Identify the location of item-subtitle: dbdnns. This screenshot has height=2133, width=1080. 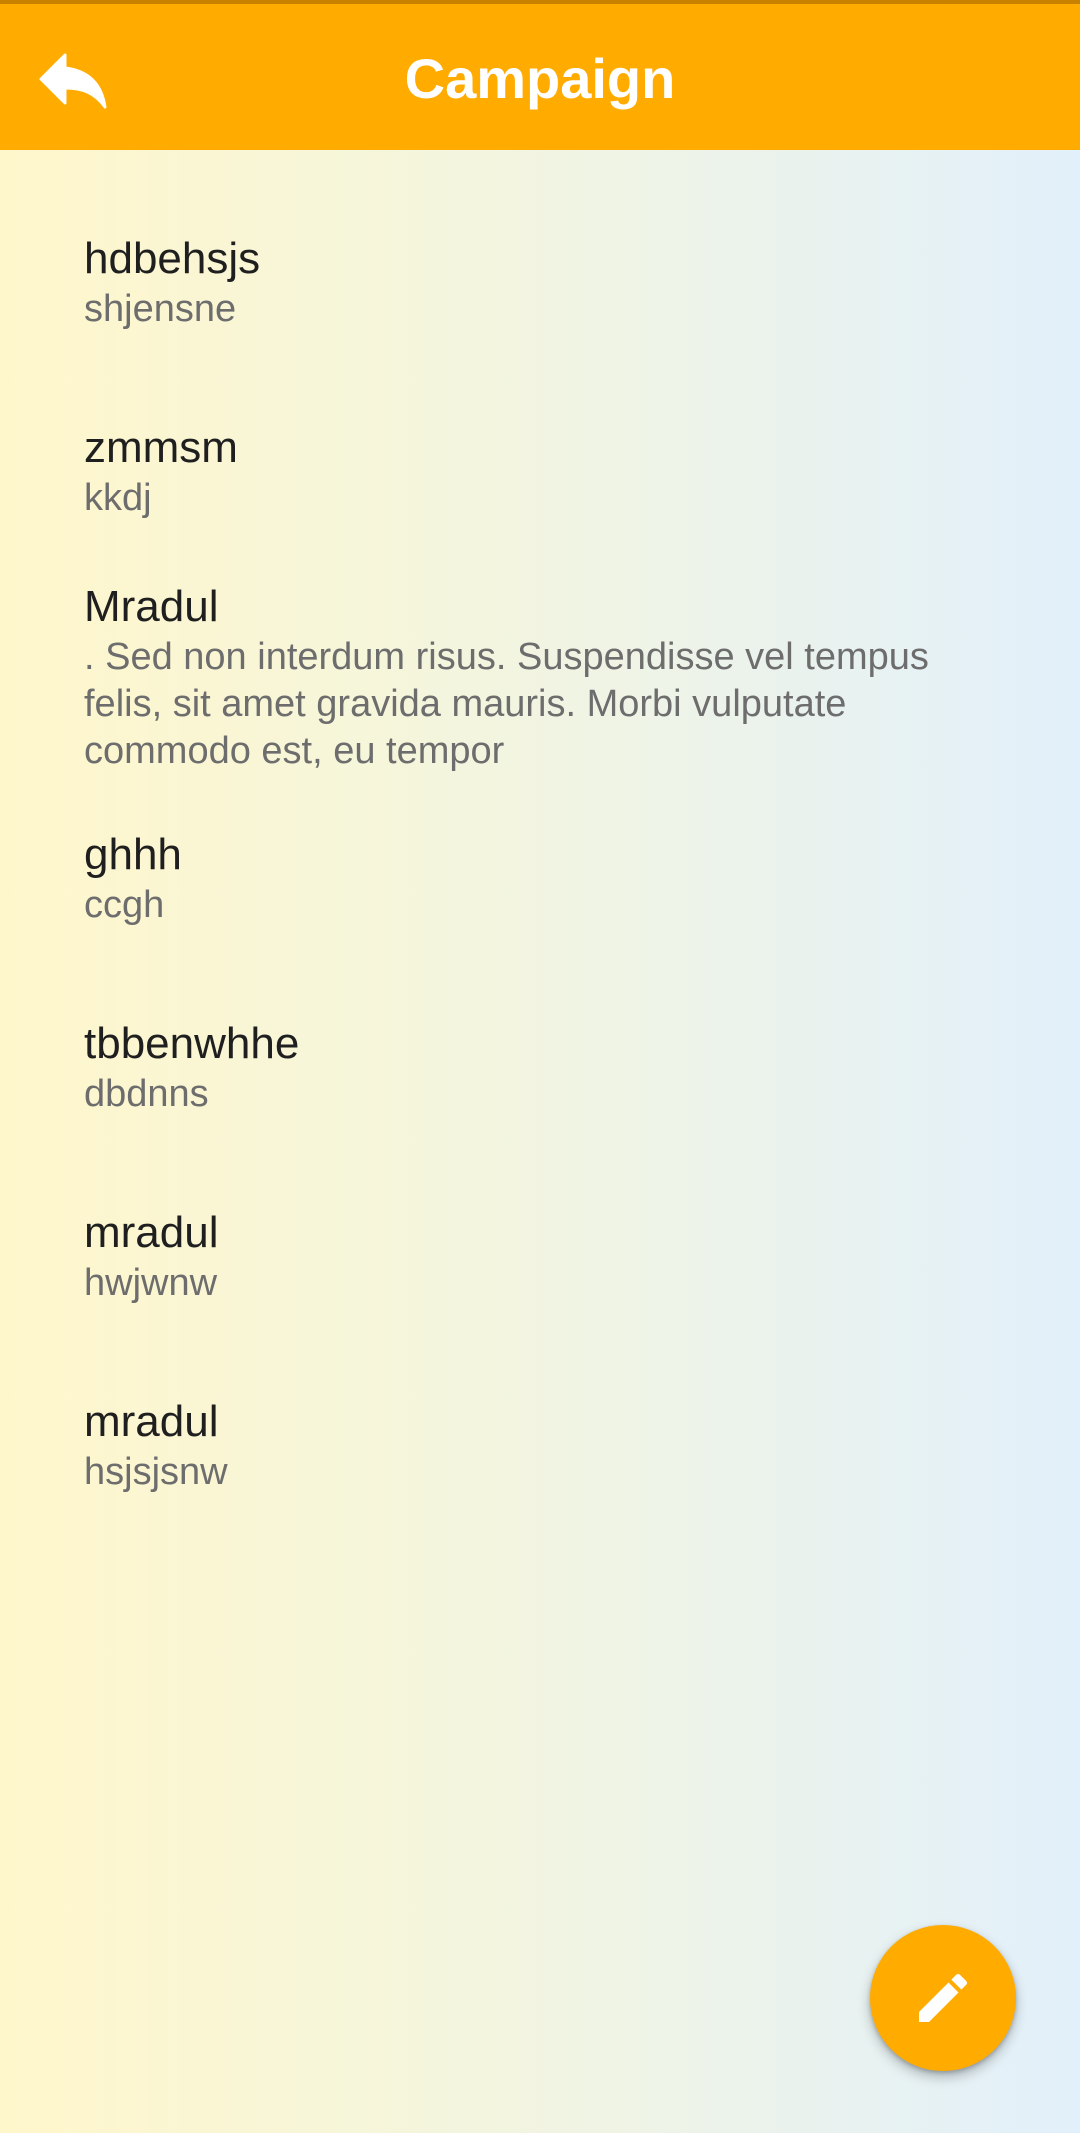
(146, 1094).